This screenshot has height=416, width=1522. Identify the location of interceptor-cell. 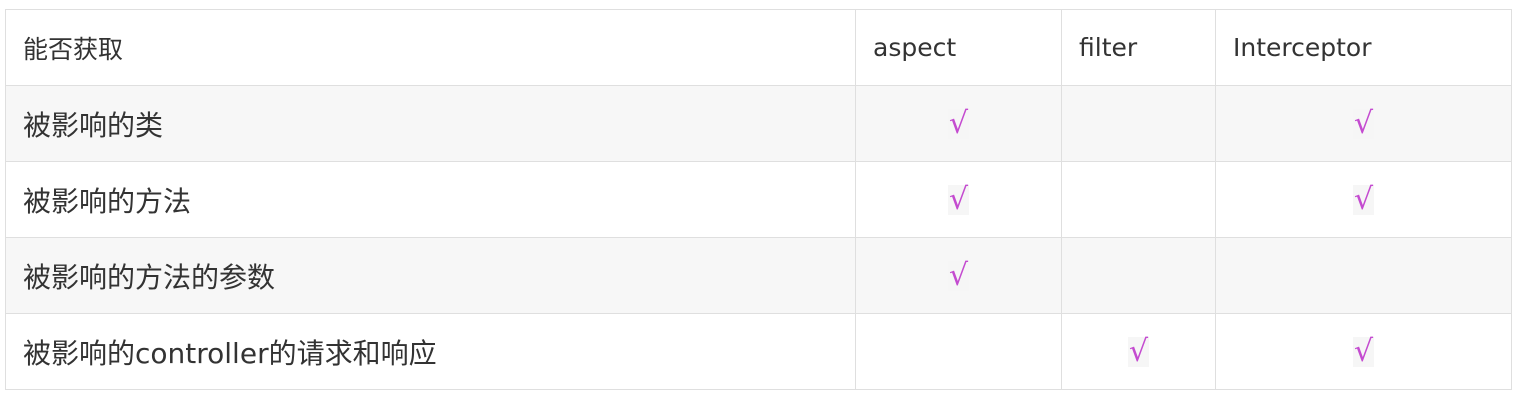
(1363, 275).